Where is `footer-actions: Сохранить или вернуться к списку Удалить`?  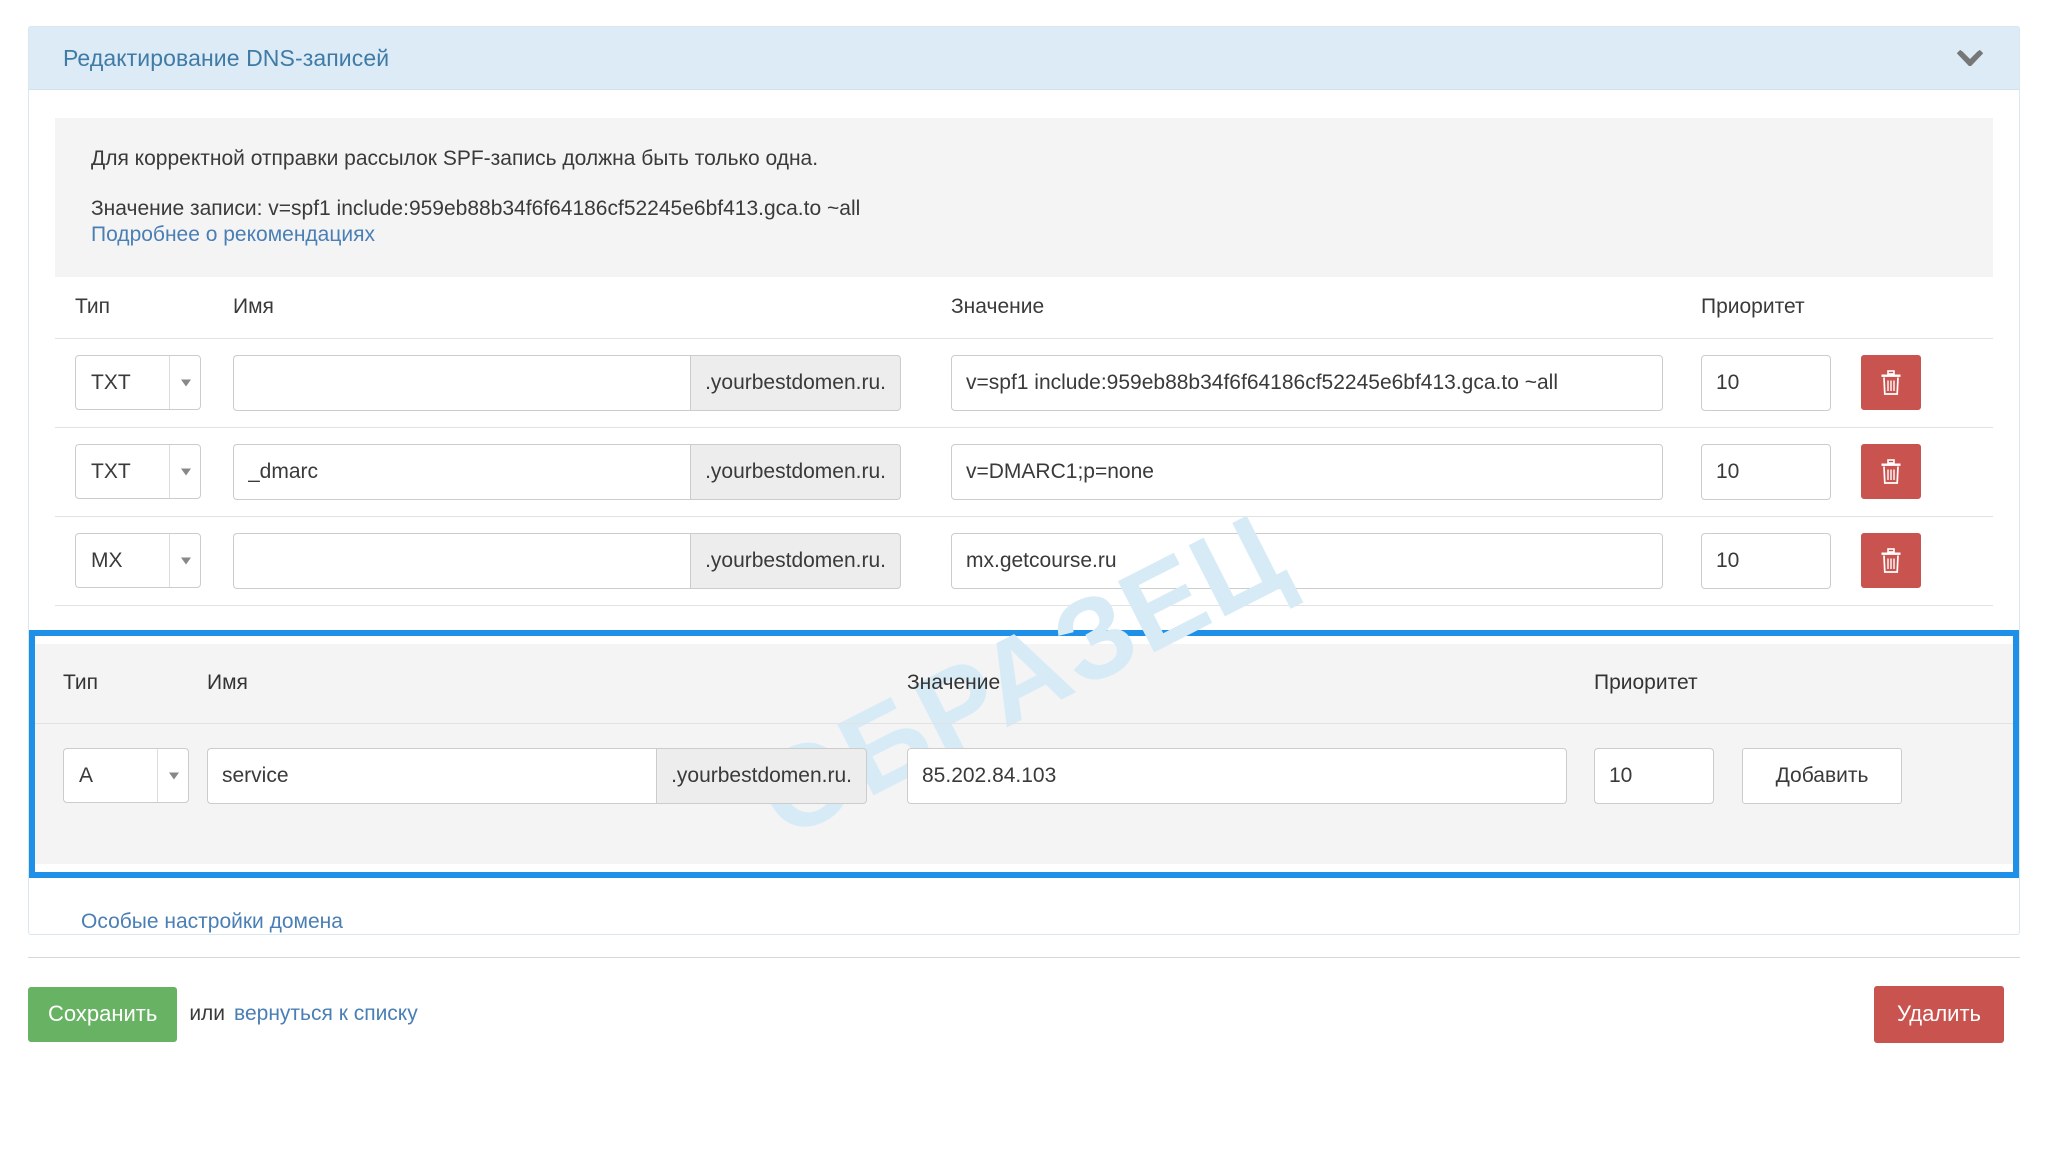
footer-actions: Сохранить или вернуться к списку Удалить is located at coordinates (1024, 1000).